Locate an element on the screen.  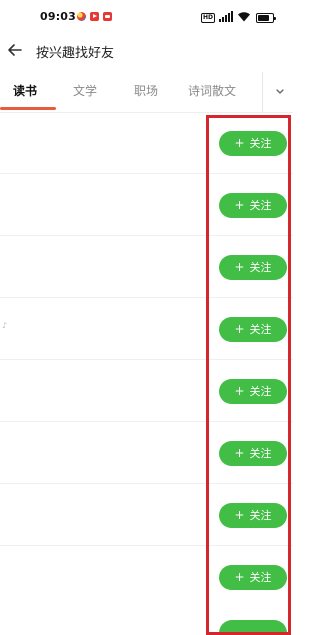
category-tabs: 读书 文学 职场 诗词散文 is located at coordinates (146, 92).